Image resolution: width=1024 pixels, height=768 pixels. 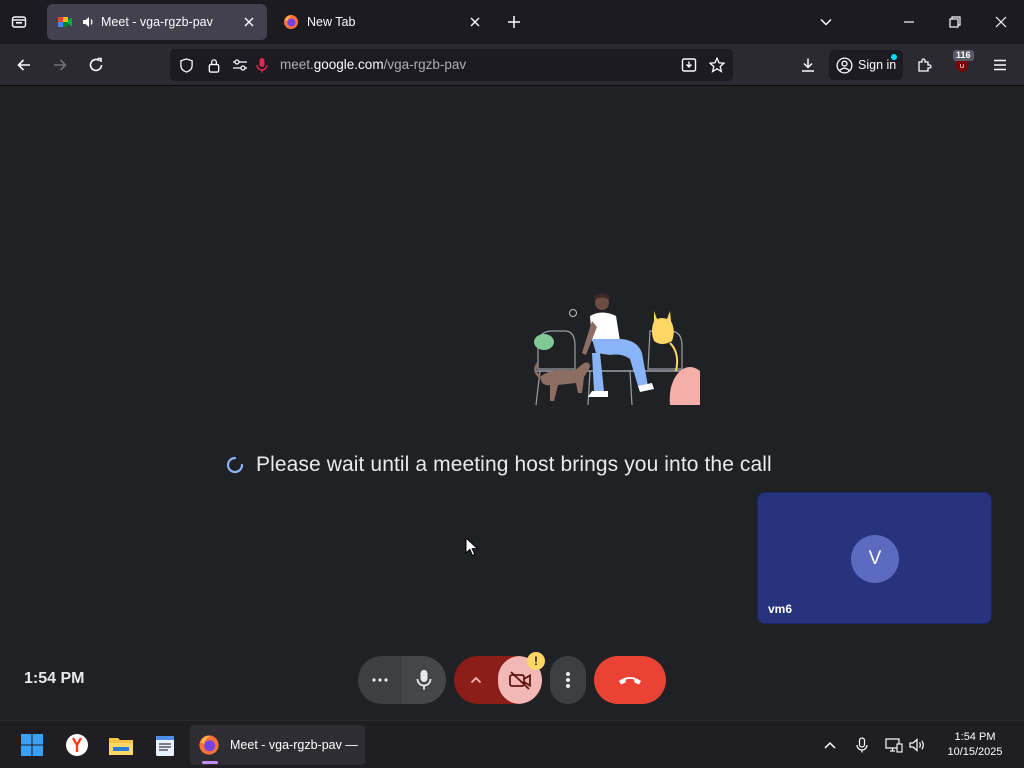 What do you see at coordinates (65, 22) in the screenshot?
I see `google-meet-icon` at bounding box center [65, 22].